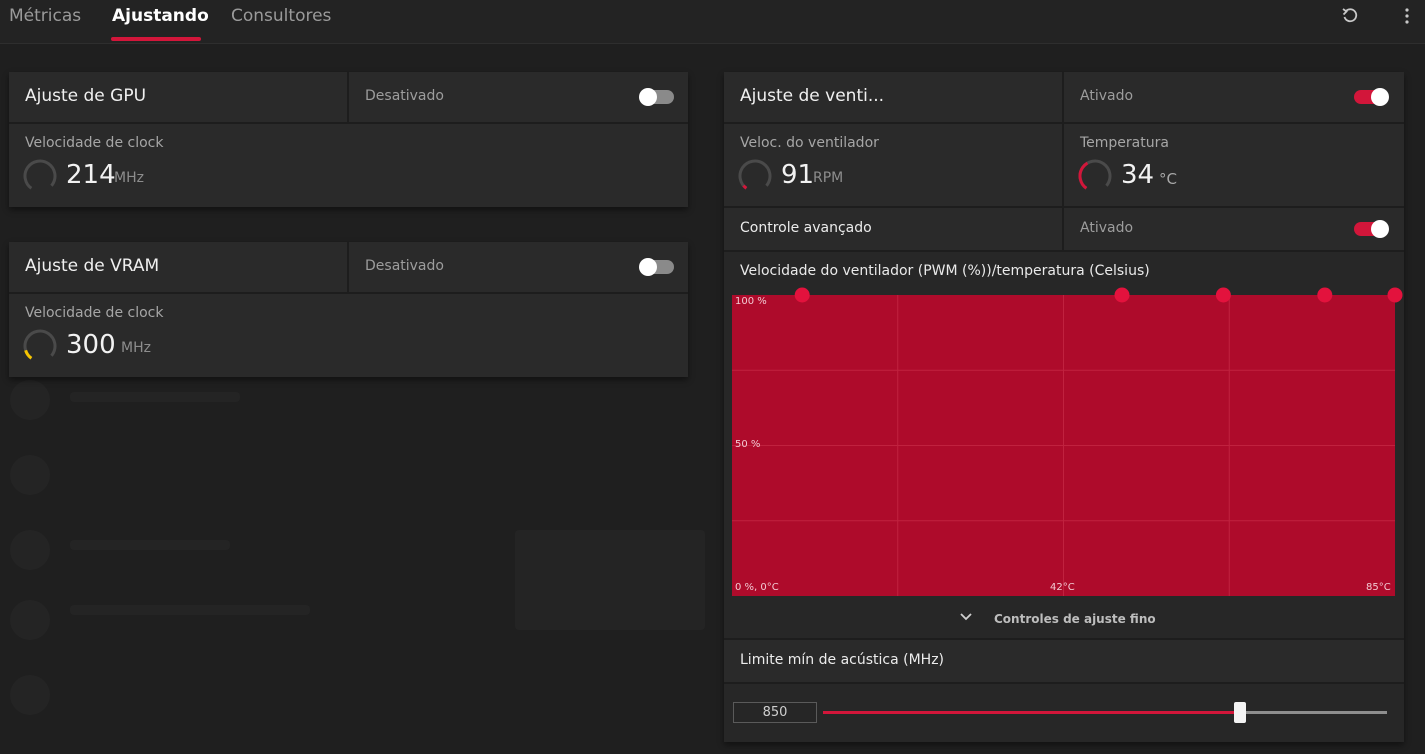 The height and width of the screenshot is (754, 1425). Describe the element at coordinates (91, 175) in the screenshot. I see `gpu-clock-value: 214` at that location.